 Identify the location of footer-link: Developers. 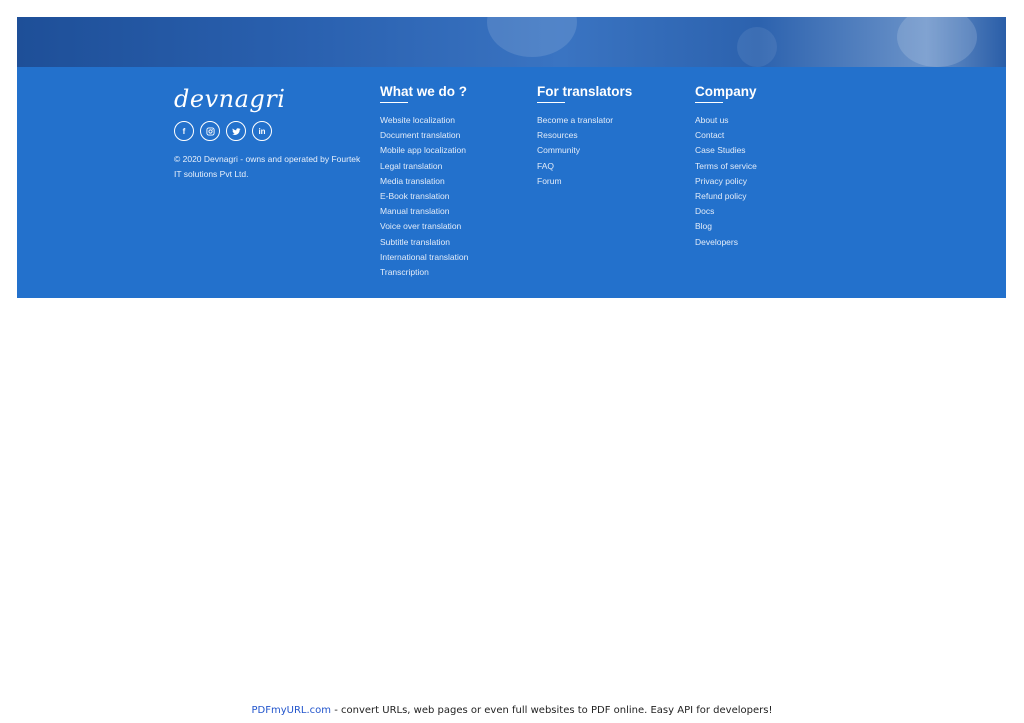
(726, 242).